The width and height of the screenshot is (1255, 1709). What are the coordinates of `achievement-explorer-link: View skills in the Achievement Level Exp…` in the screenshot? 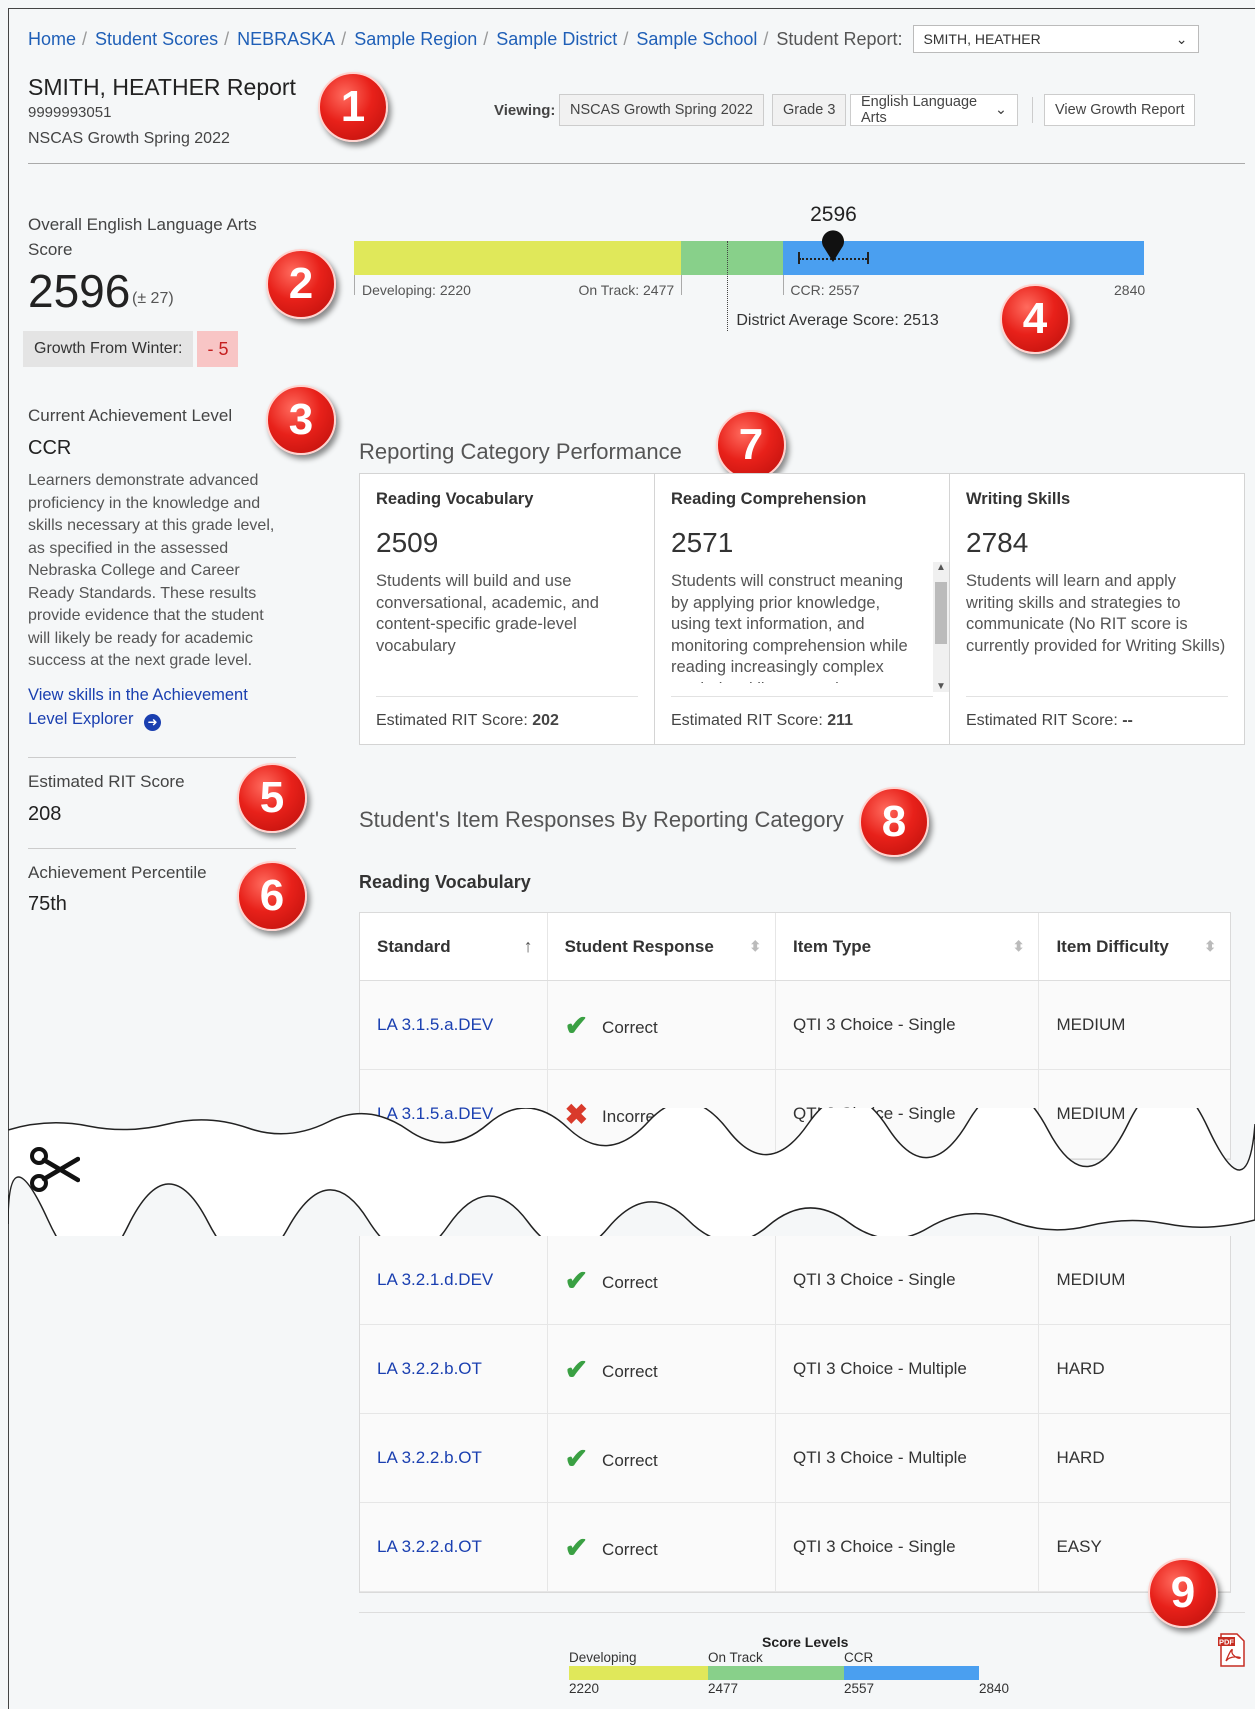 It's located at (159, 707).